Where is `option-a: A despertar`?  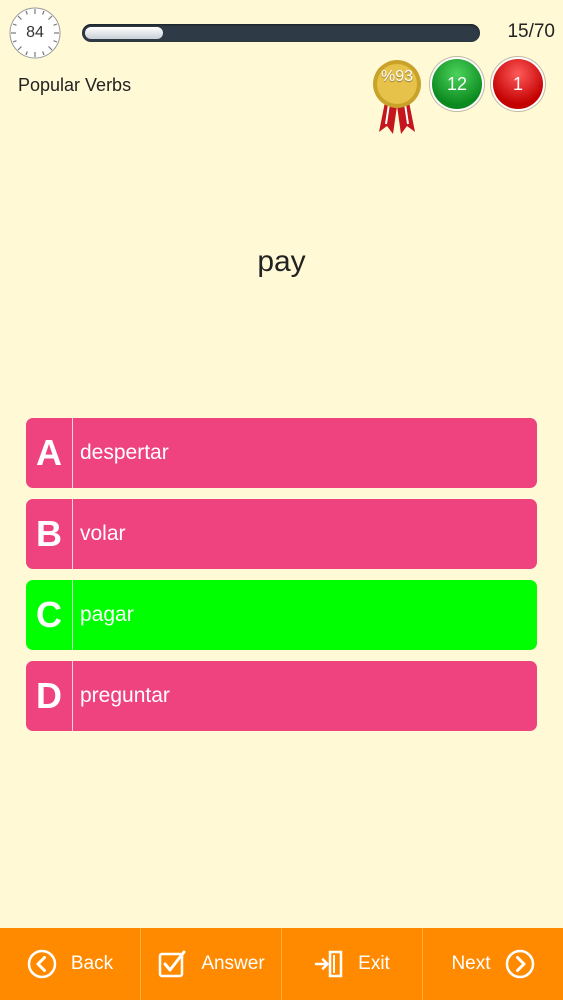
option-a: A despertar is located at coordinates (281, 453).